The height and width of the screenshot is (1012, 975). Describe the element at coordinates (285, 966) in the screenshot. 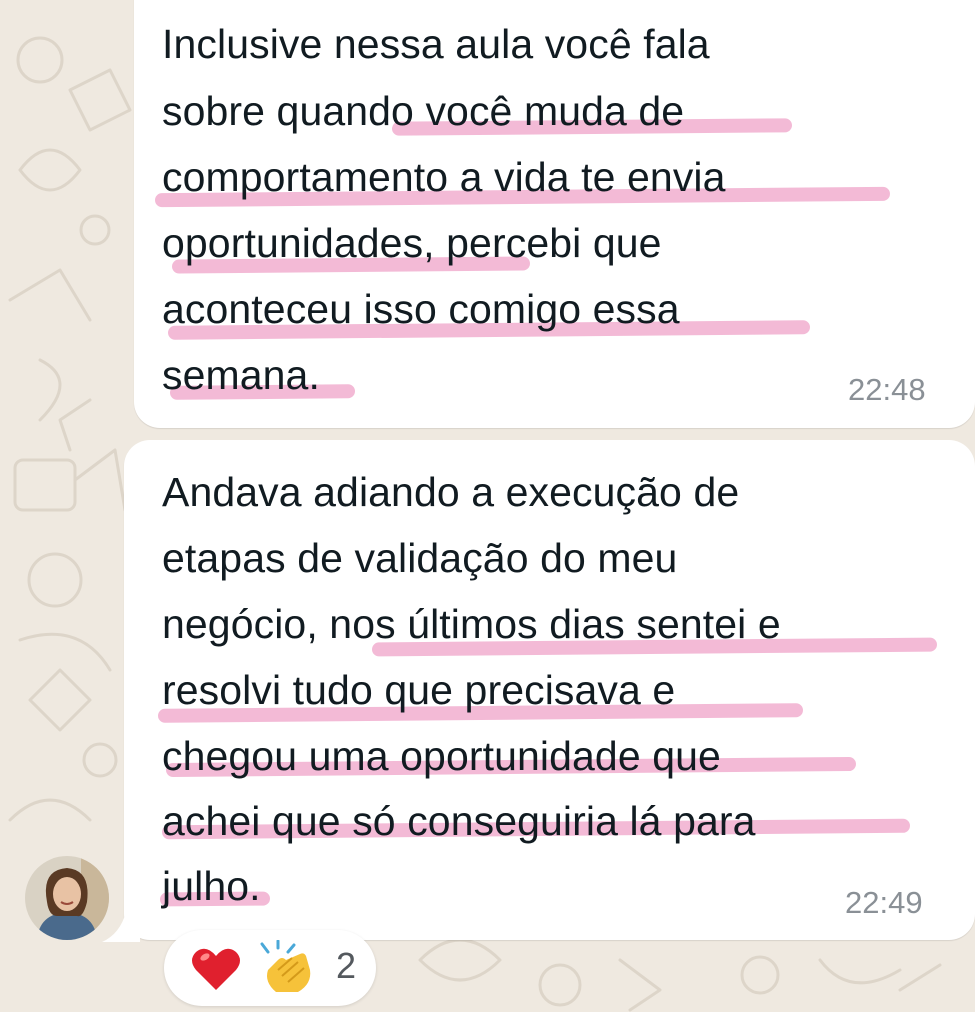

I see `clapping-hands-icon` at that location.